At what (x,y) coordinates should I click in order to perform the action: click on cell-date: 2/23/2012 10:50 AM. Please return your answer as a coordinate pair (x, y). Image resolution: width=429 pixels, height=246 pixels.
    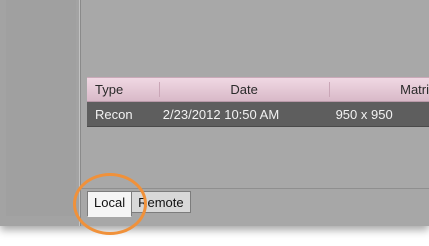
    Looking at the image, I should click on (221, 114).